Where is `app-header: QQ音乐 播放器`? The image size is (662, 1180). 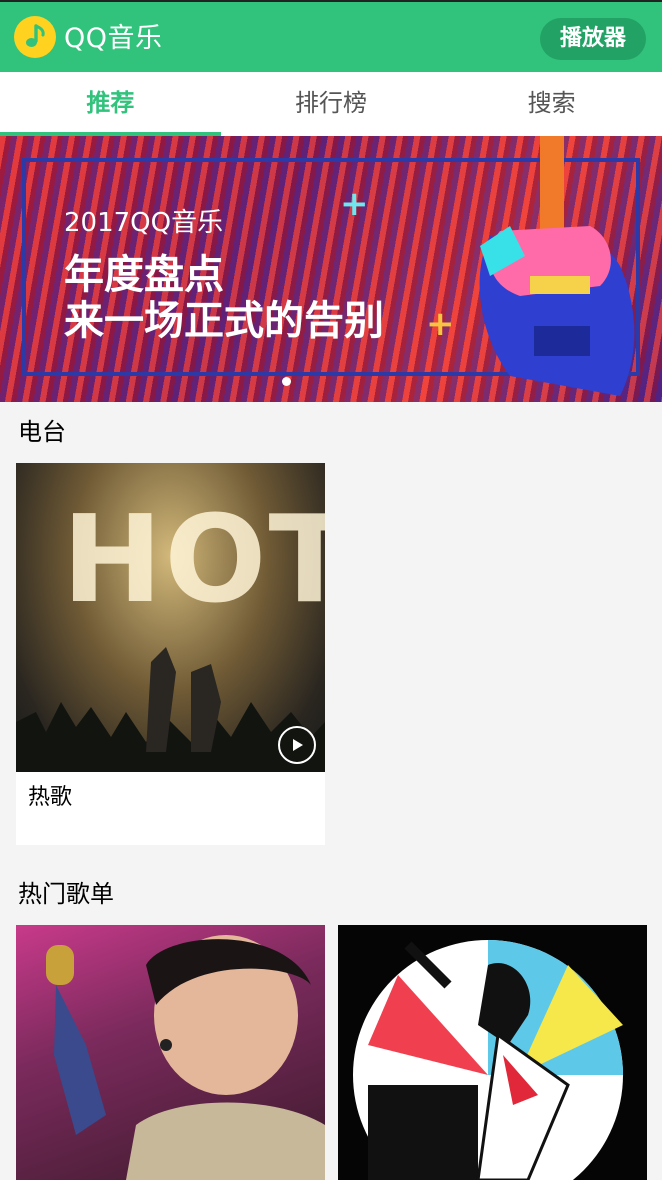
app-header: QQ音乐 播放器 is located at coordinates (331, 36).